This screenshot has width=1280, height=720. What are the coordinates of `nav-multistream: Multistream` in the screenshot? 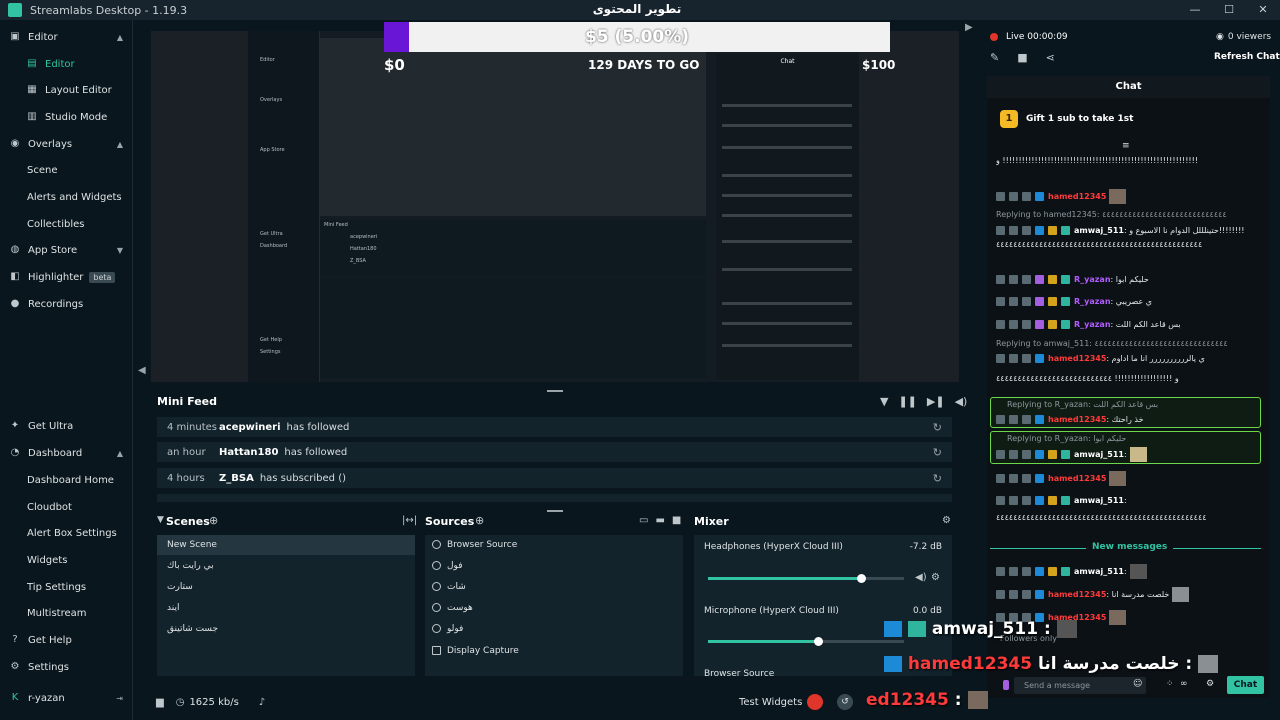 It's located at (66, 613).